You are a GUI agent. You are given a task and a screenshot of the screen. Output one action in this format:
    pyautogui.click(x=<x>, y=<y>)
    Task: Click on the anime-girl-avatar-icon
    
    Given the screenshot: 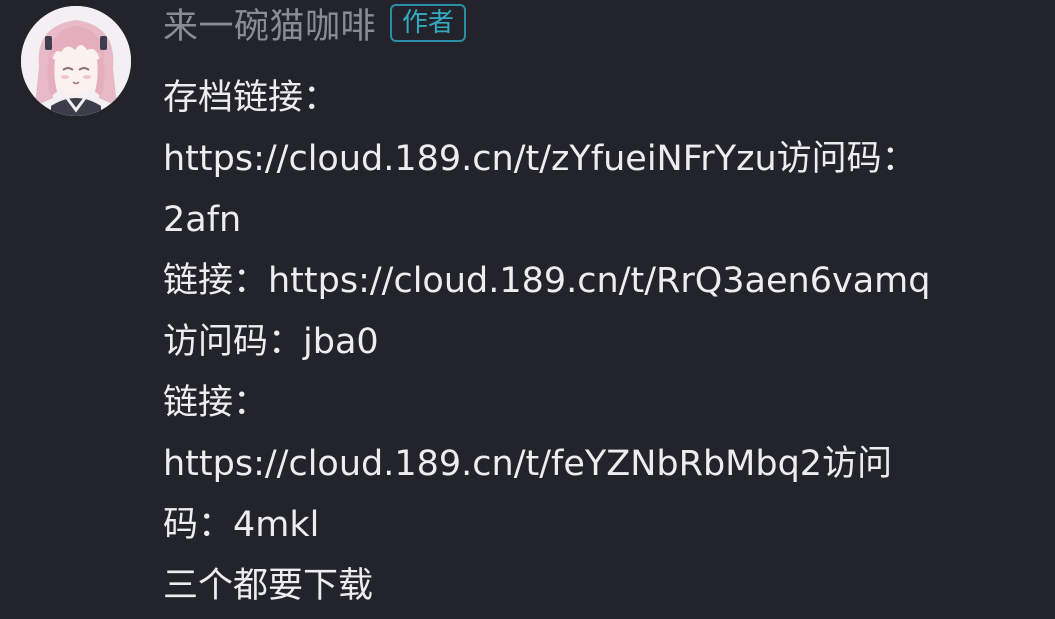 What is the action you would take?
    pyautogui.click(x=76, y=61)
    